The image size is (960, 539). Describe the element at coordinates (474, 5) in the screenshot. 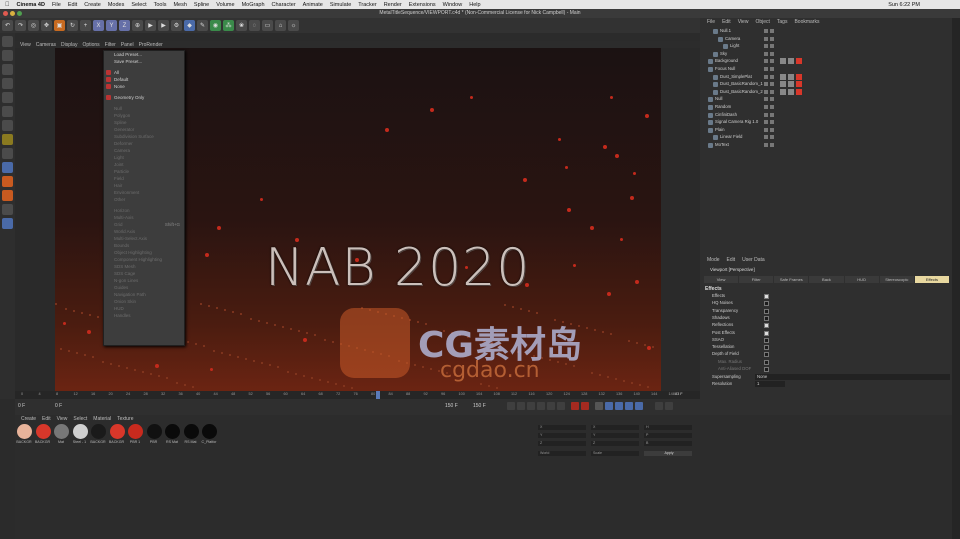

I see `mac-menu-help: Help` at that location.